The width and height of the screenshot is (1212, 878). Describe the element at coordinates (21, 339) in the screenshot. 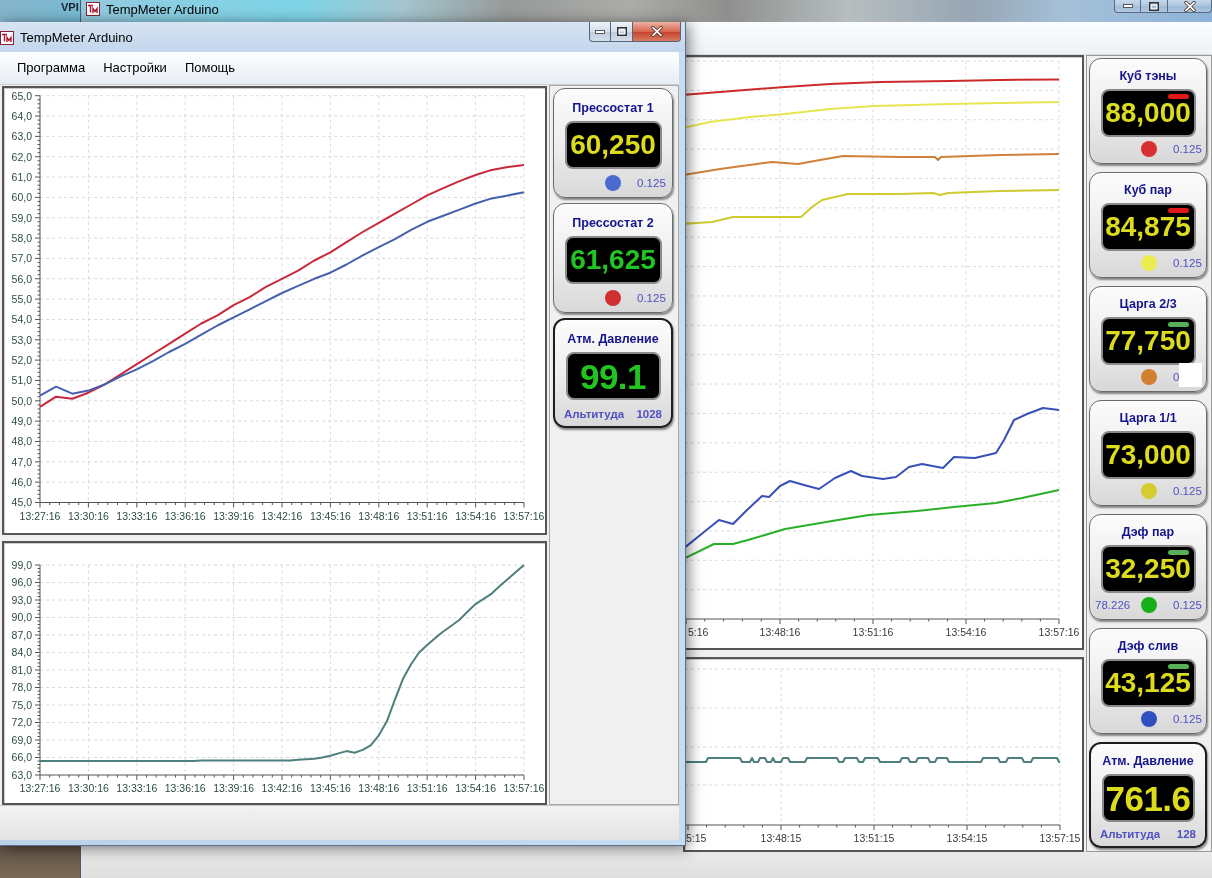

I see `tick-label: 53,0` at that location.